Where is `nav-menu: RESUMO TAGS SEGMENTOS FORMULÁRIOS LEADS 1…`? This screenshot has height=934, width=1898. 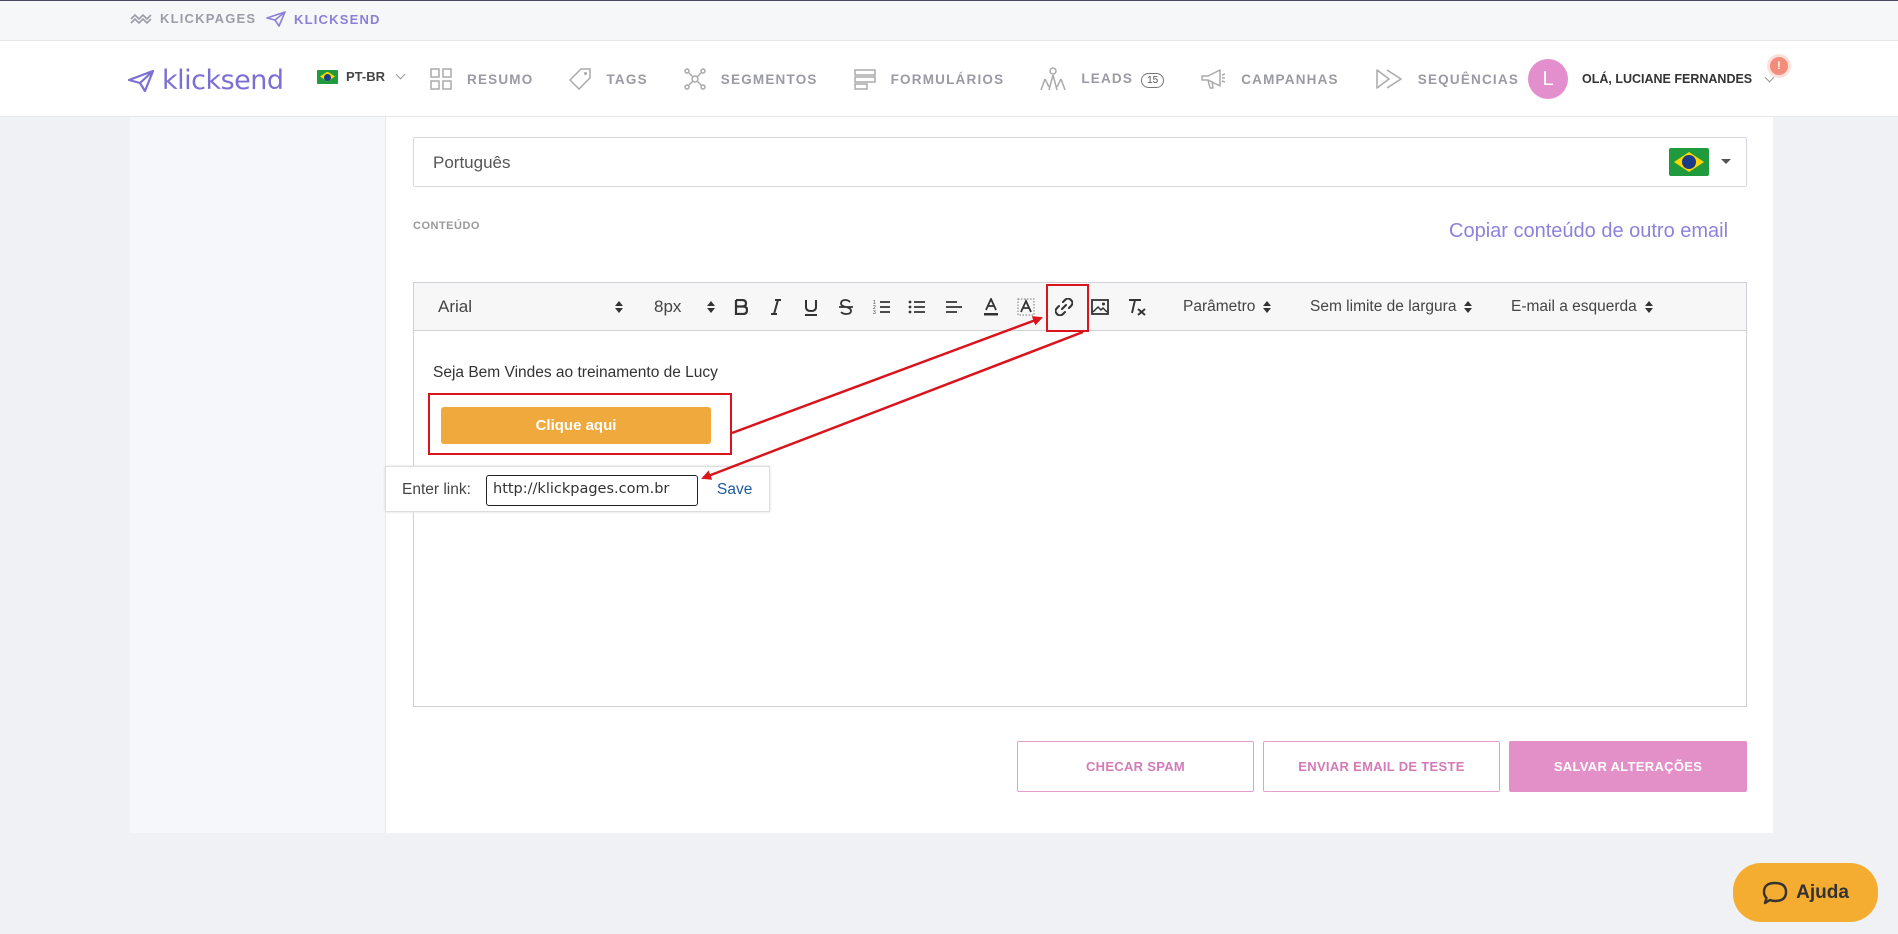
nav-menu: RESUMO TAGS SEGMENTOS FORMULÁRIOS LEADS 1… is located at coordinates (992, 79).